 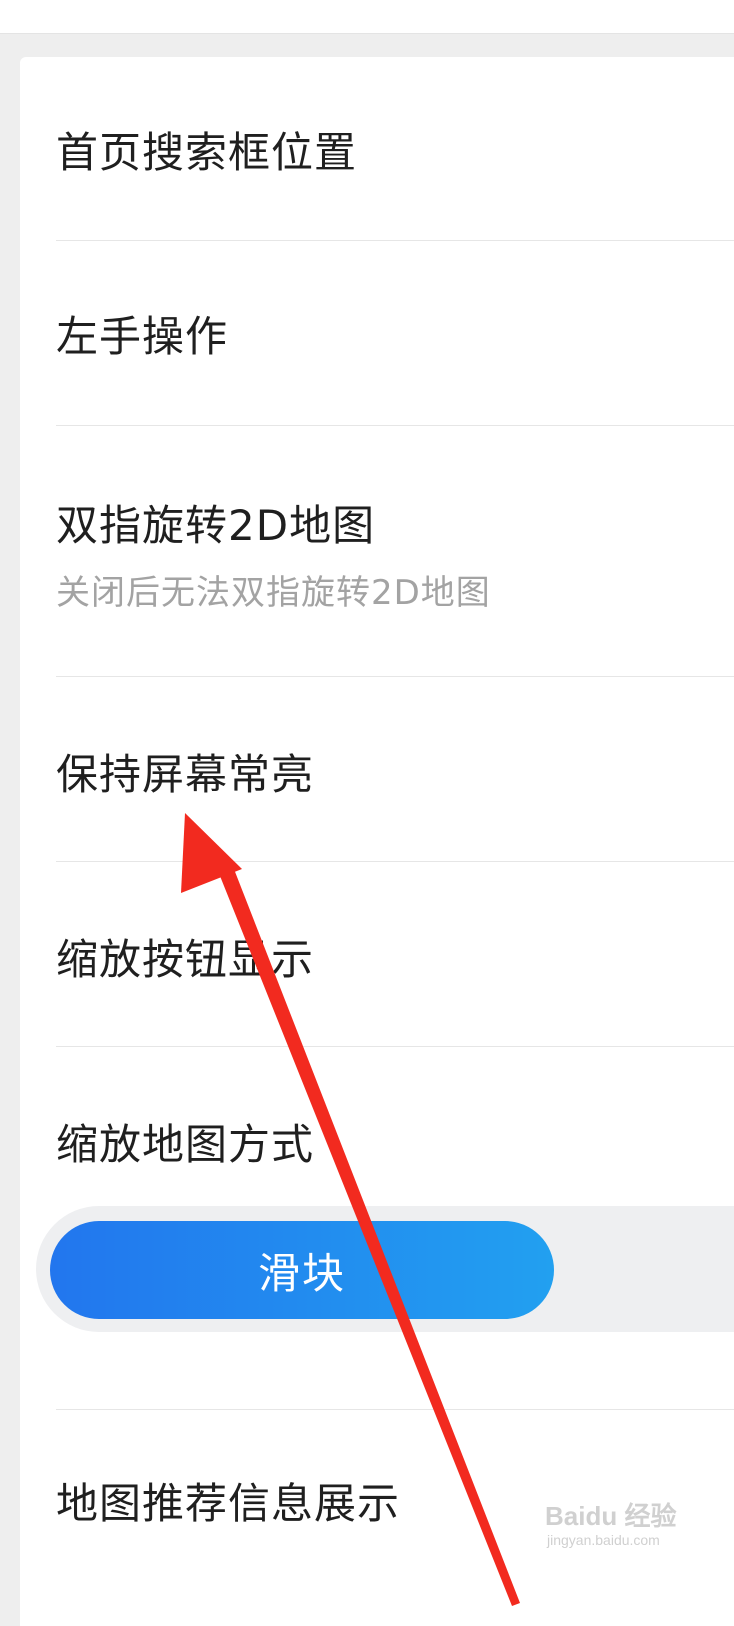 I want to click on setting-title-map-recommendation: 地图推荐信息展示, so click(x=228, y=1503).